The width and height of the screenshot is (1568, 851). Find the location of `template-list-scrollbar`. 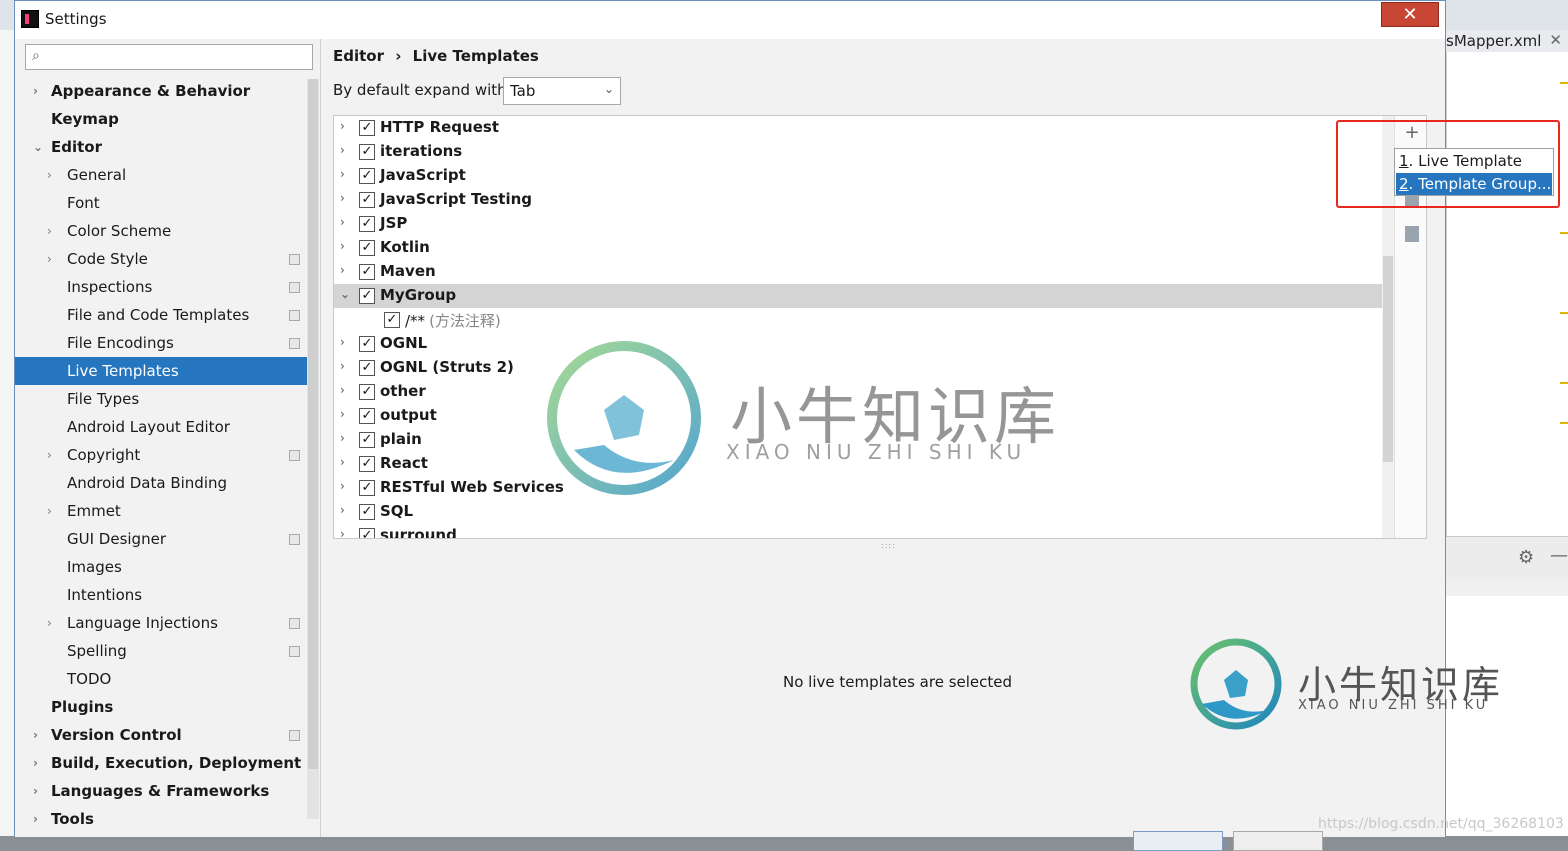

template-list-scrollbar is located at coordinates (1388, 327).